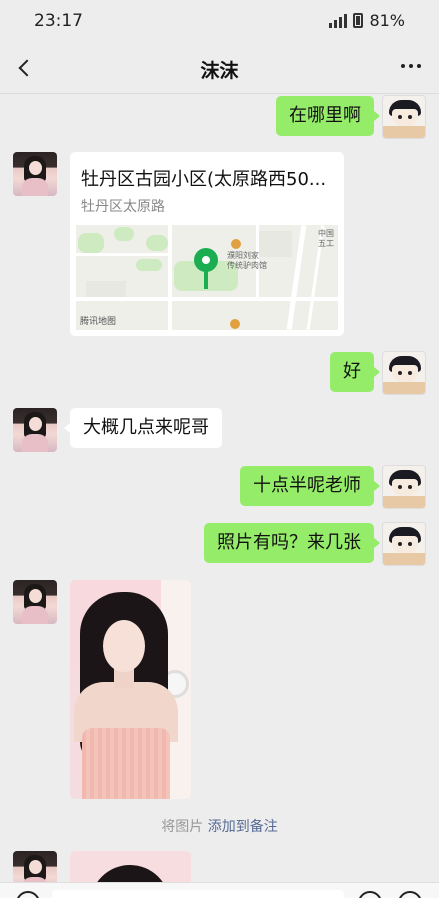 Image resolution: width=439 pixels, height=898 pixels. Describe the element at coordinates (130, 689) in the screenshot. I see `image-message` at that location.